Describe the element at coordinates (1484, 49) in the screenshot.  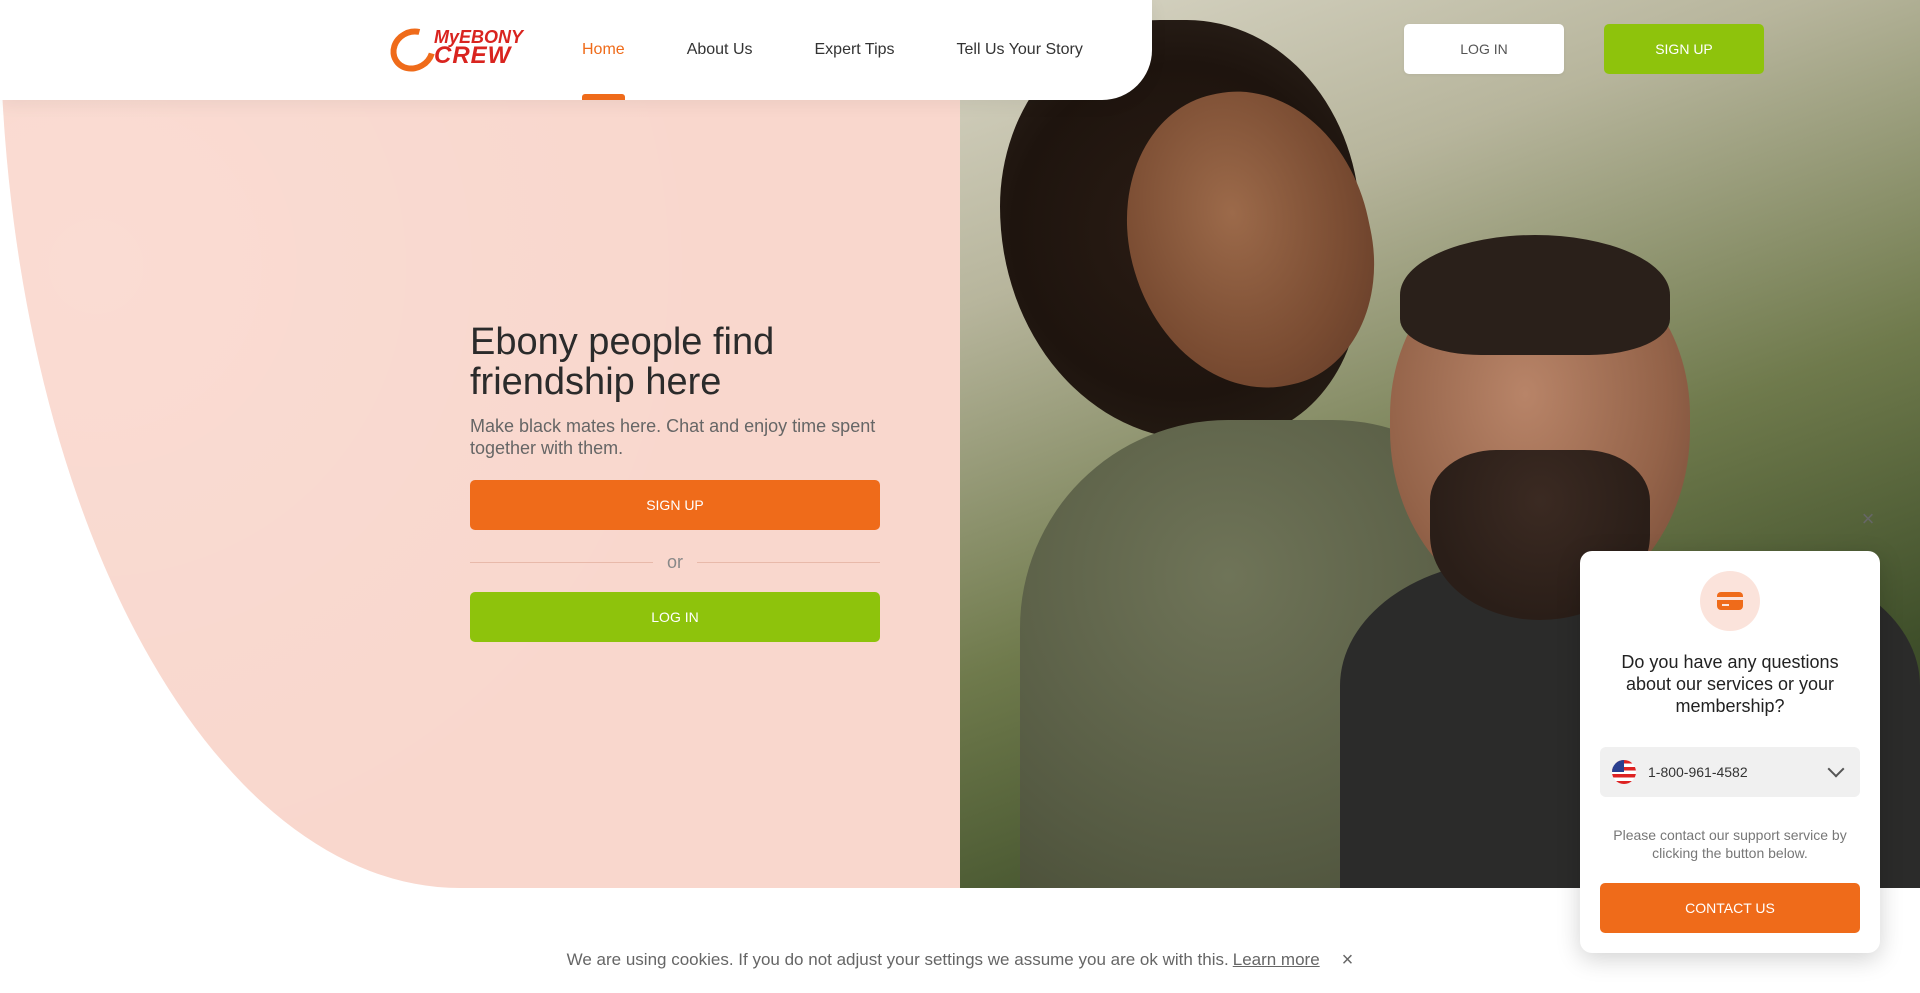
I see `header-login-button: LOG IN` at that location.